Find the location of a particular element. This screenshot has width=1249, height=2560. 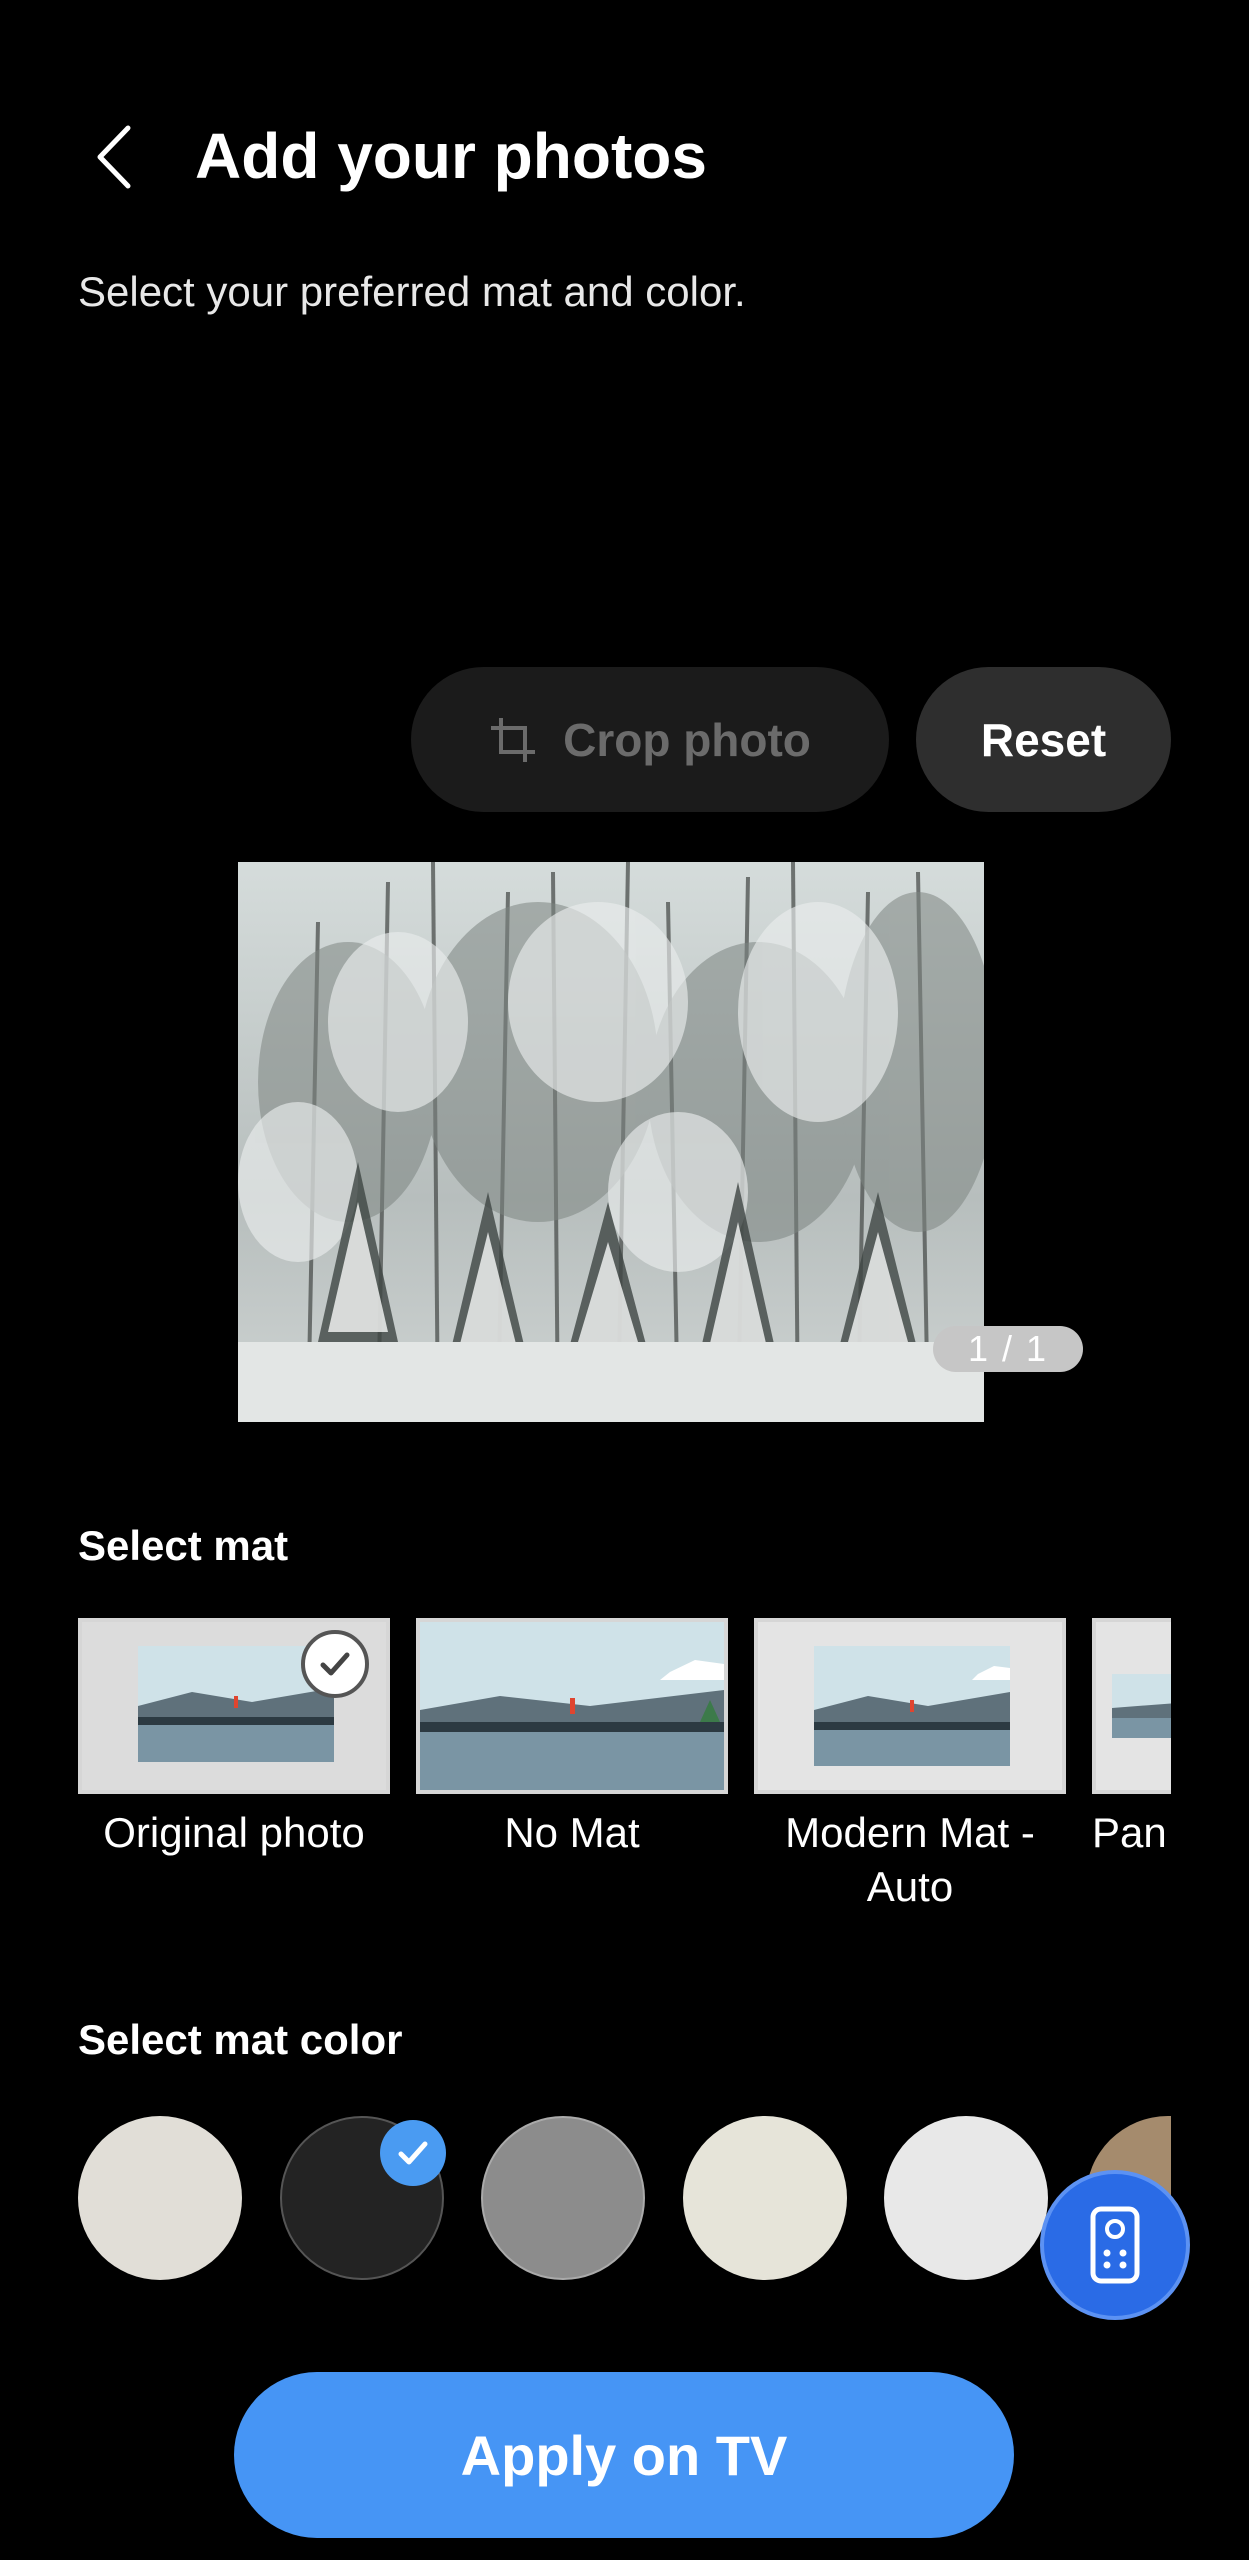

tv-remote-icon is located at coordinates (1115, 2245).